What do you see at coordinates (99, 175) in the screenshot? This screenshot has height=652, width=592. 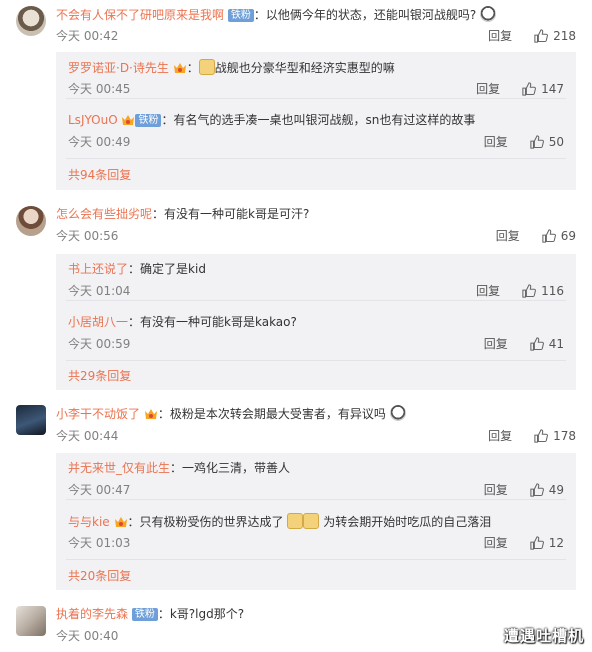 I see `view-more-replies-link: 共94条回复` at bounding box center [99, 175].